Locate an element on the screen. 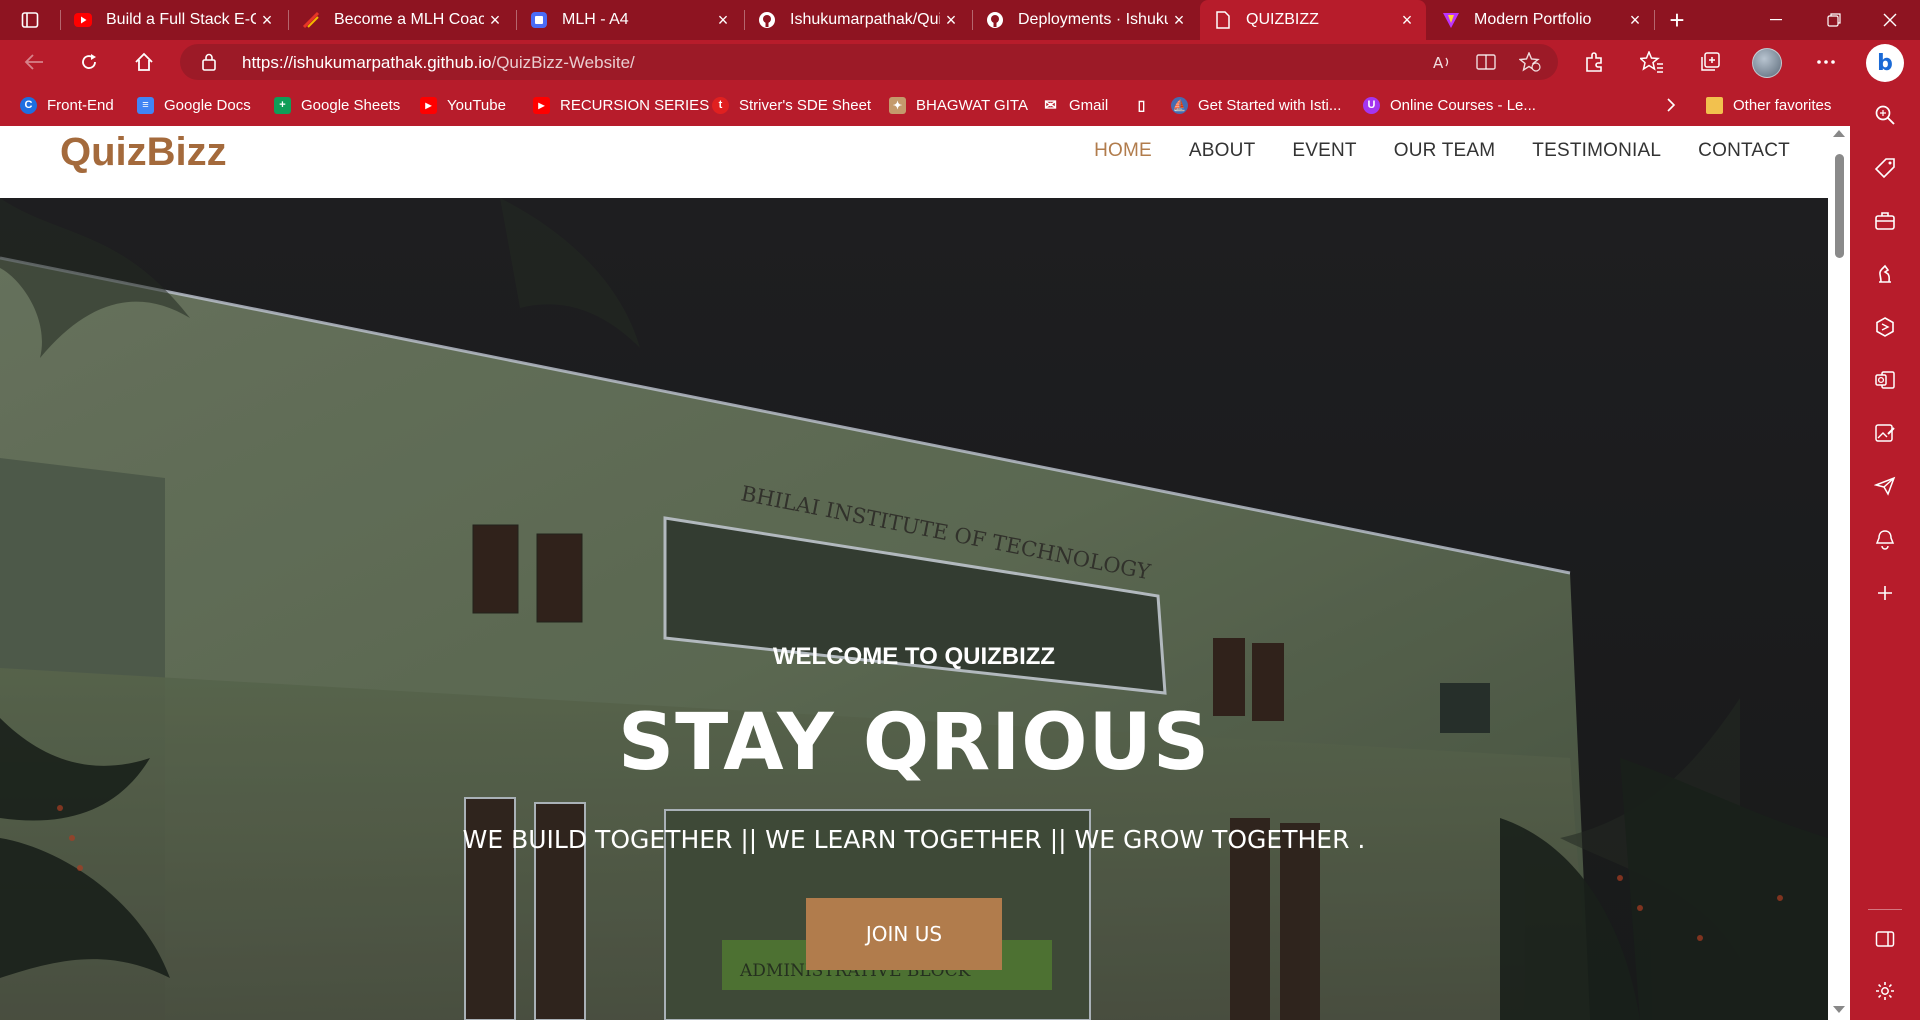 This screenshot has width=1920, height=1020. outlook-icon is located at coordinates (1885, 380).